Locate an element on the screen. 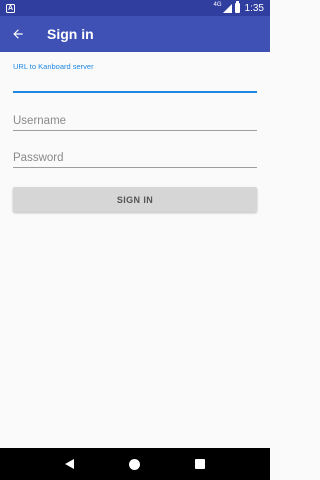  arrow-left-icon is located at coordinates (18, 34).